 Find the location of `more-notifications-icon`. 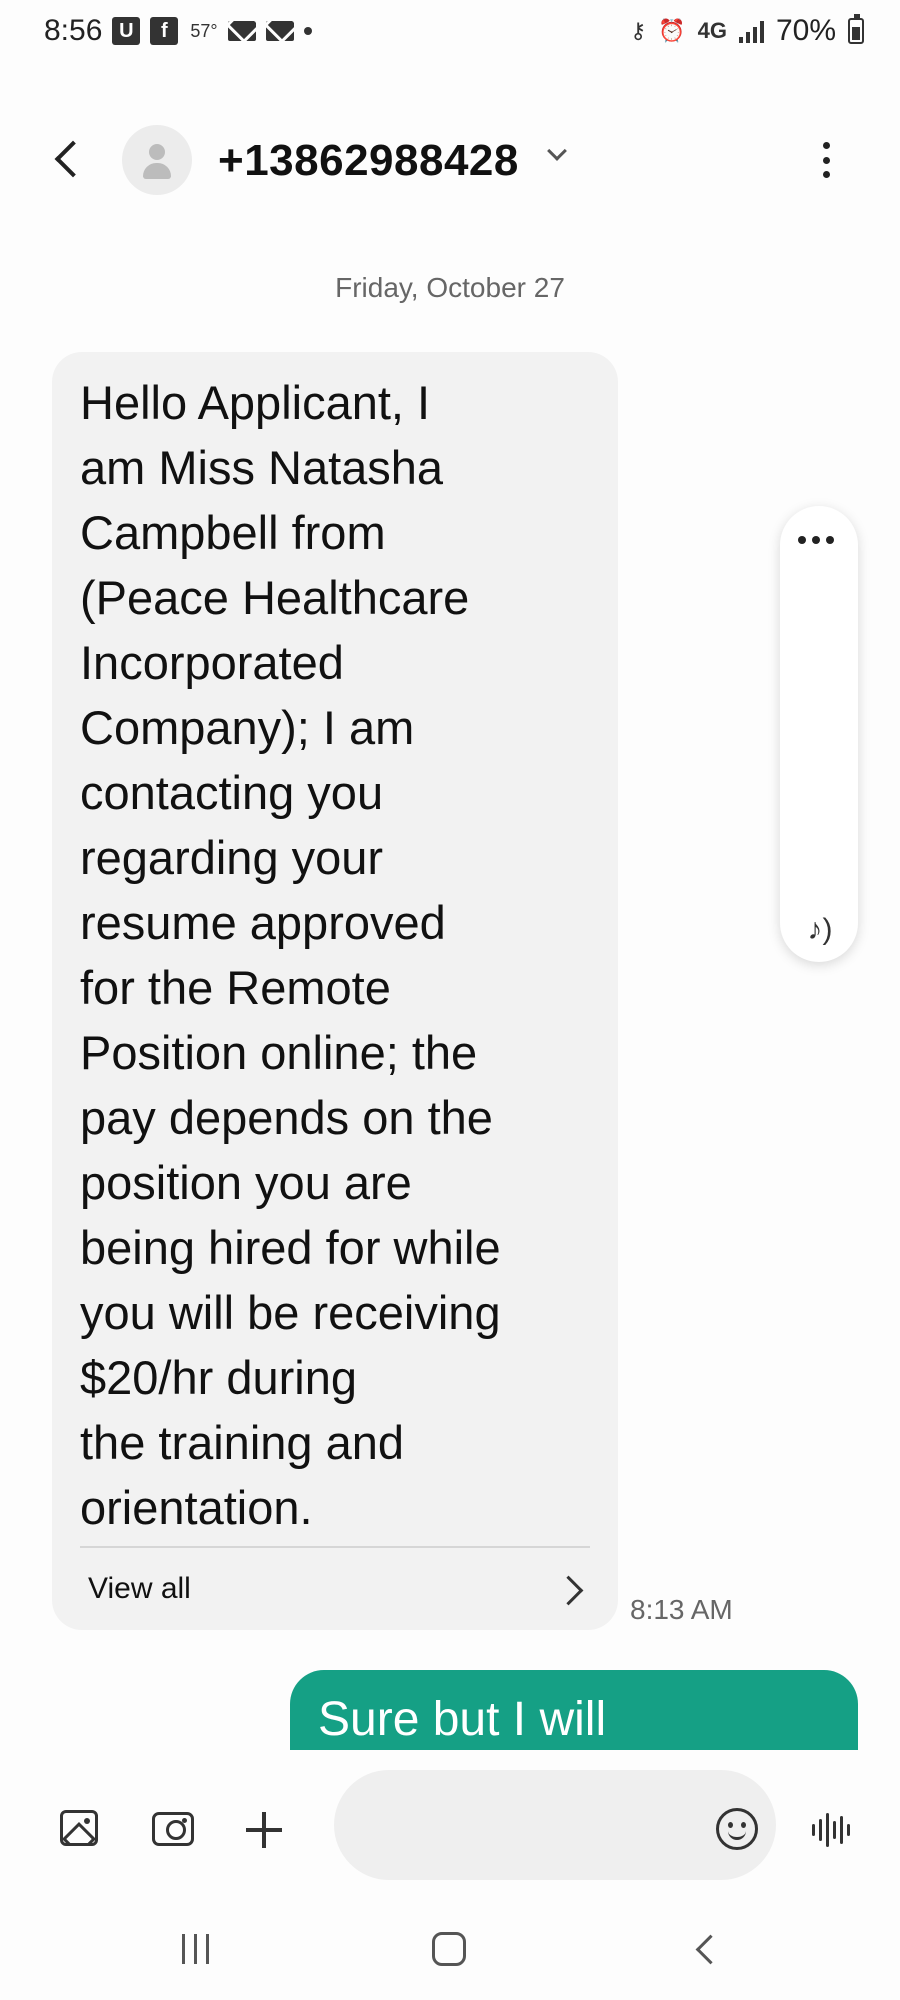

more-notifications-icon is located at coordinates (307, 31).